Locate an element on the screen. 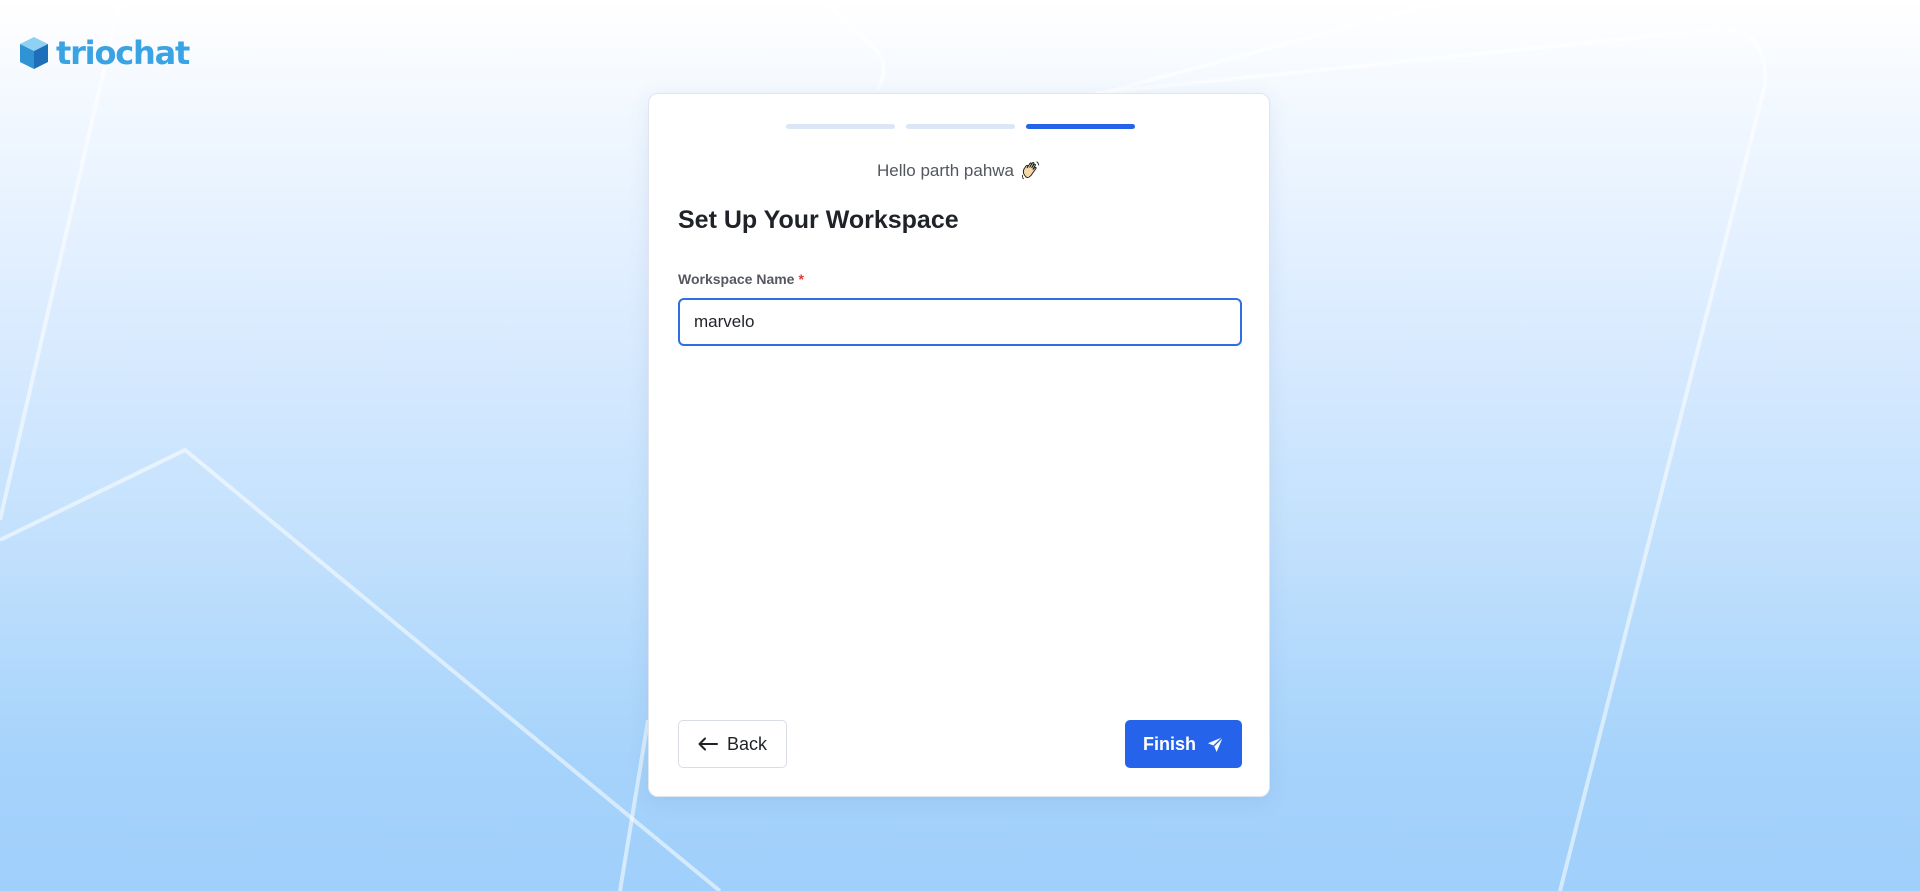 This screenshot has width=1920, height=891. send-icon is located at coordinates (1215, 744).